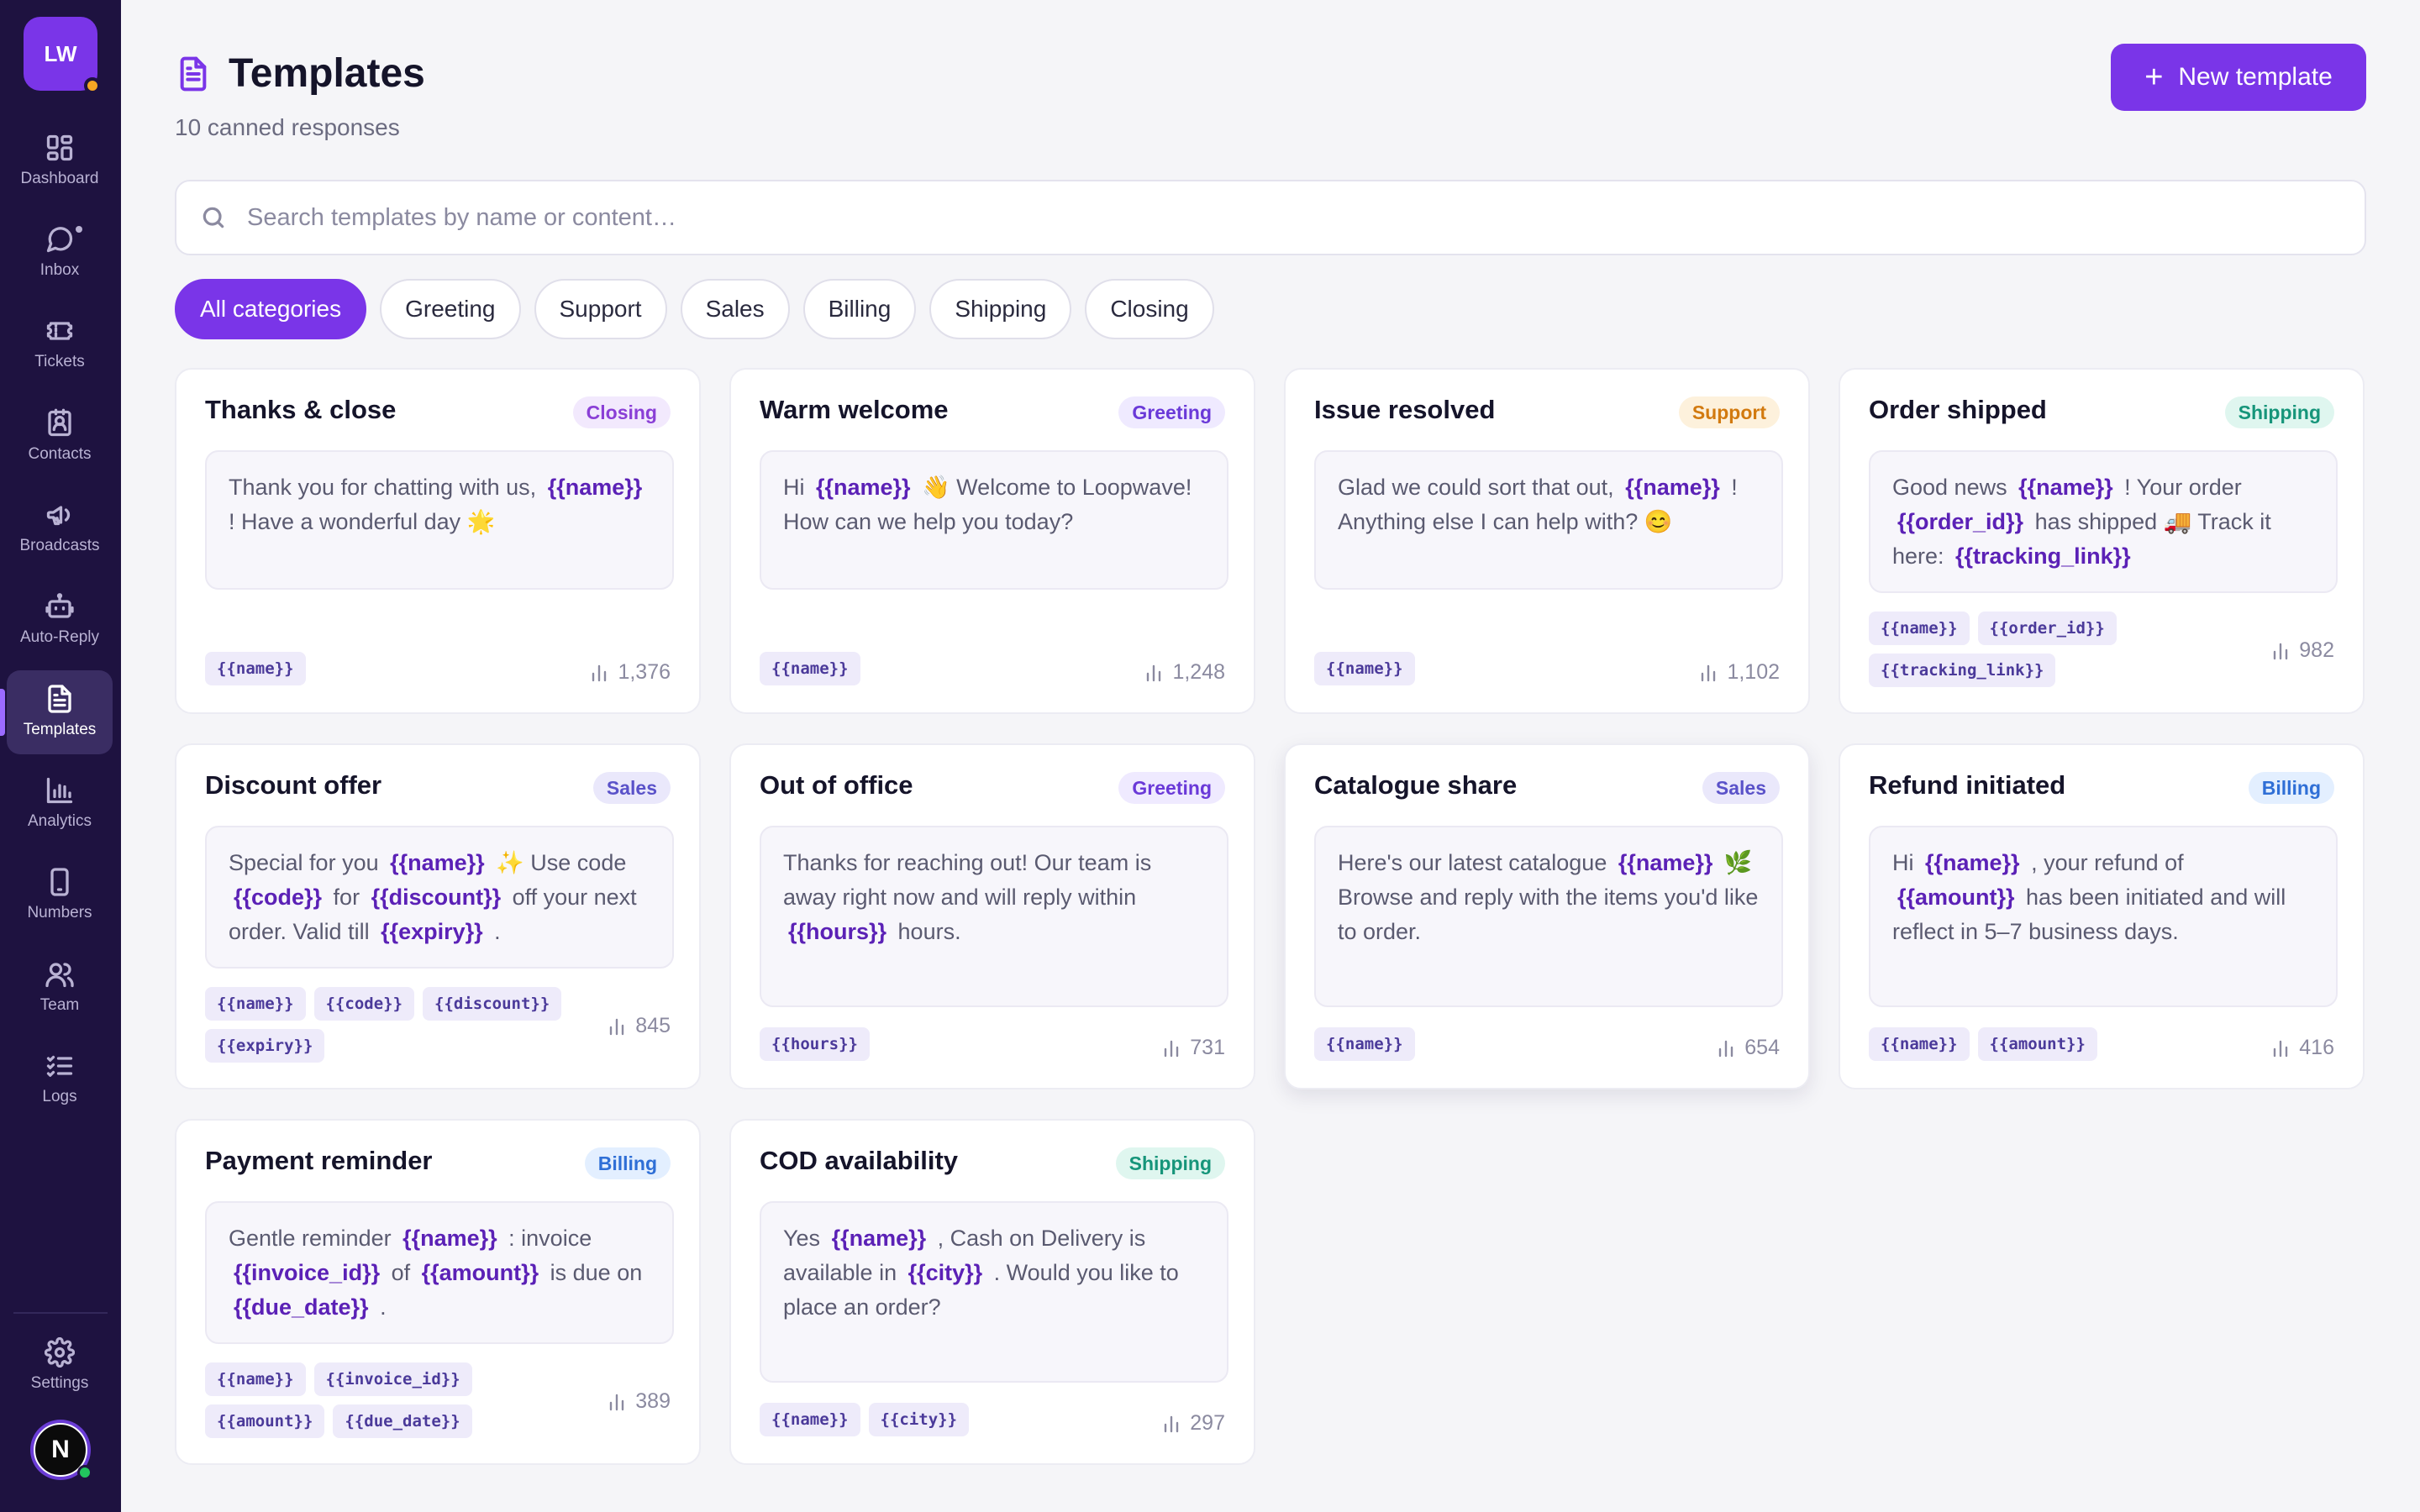 This screenshot has width=2420, height=1512. I want to click on list-check-icon, so click(60, 1066).